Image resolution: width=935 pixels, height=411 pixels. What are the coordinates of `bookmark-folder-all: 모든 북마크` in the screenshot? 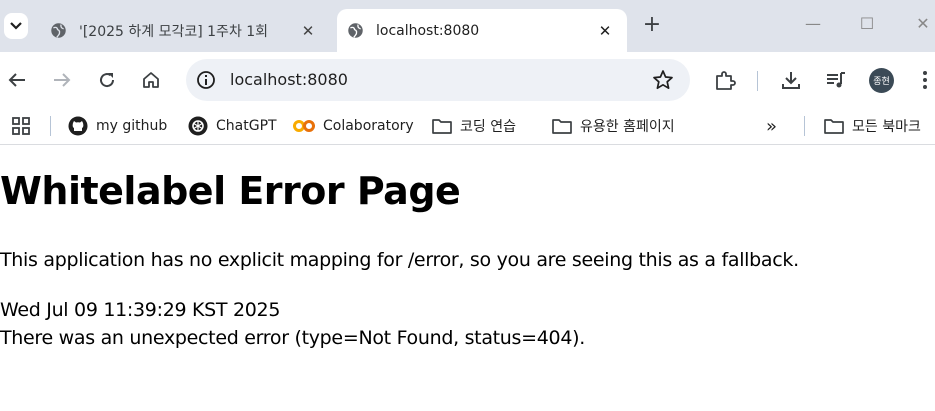 It's located at (872, 126).